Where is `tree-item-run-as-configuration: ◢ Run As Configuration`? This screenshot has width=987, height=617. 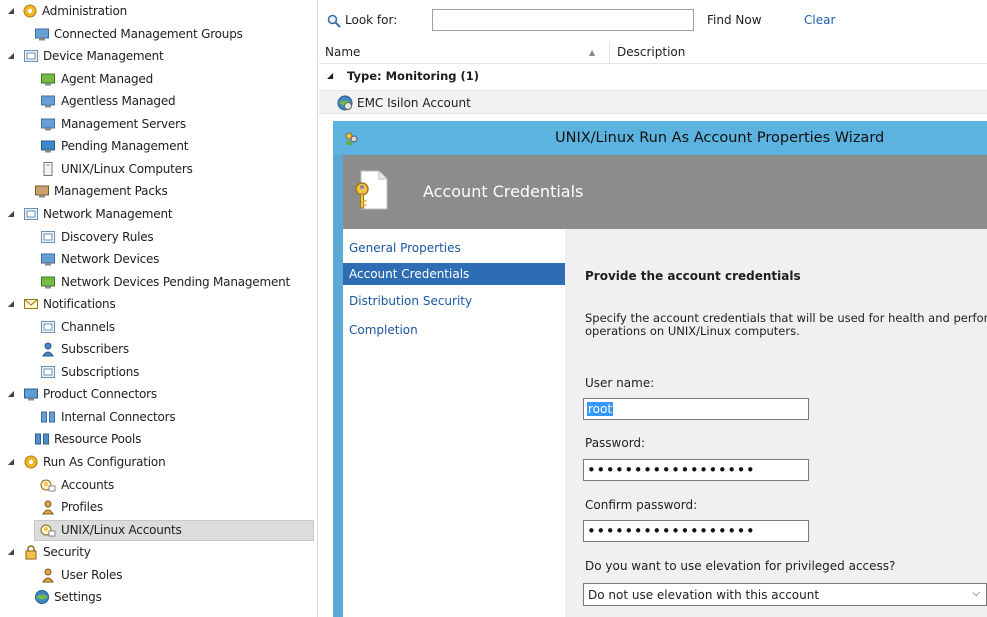
tree-item-run-as-configuration: ◢ Run As Configuration is located at coordinates (158, 462).